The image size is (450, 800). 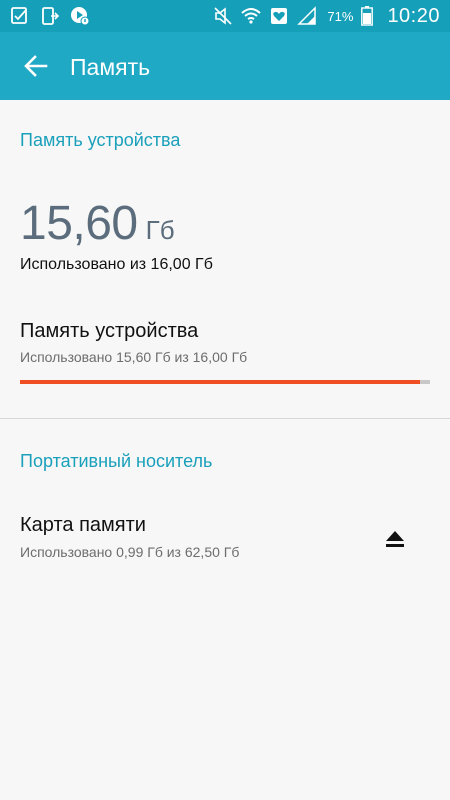 I want to click on section-header-device-storage: Память устройства, so click(x=100, y=140).